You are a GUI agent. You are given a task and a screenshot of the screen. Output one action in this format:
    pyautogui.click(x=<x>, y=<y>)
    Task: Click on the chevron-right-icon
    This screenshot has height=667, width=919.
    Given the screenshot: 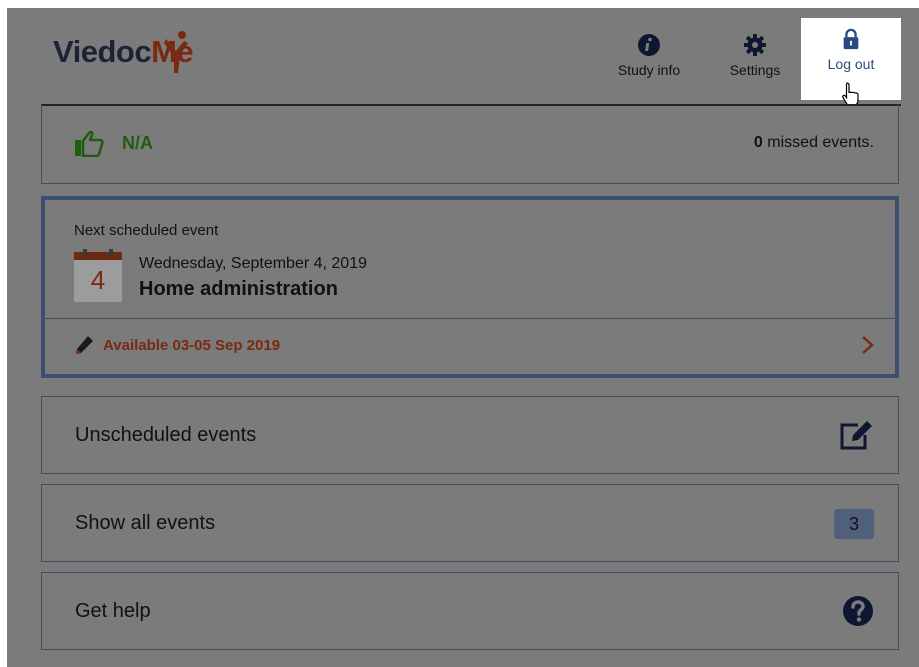 What is the action you would take?
    pyautogui.click(x=868, y=345)
    